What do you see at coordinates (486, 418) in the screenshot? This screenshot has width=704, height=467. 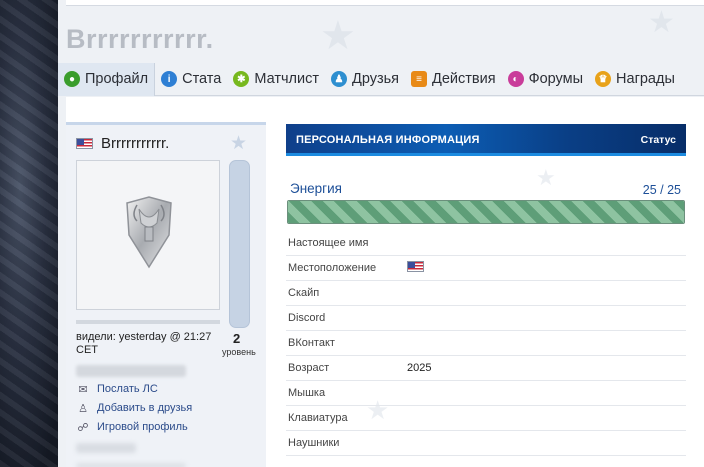 I see `info-row: Клавиатура` at bounding box center [486, 418].